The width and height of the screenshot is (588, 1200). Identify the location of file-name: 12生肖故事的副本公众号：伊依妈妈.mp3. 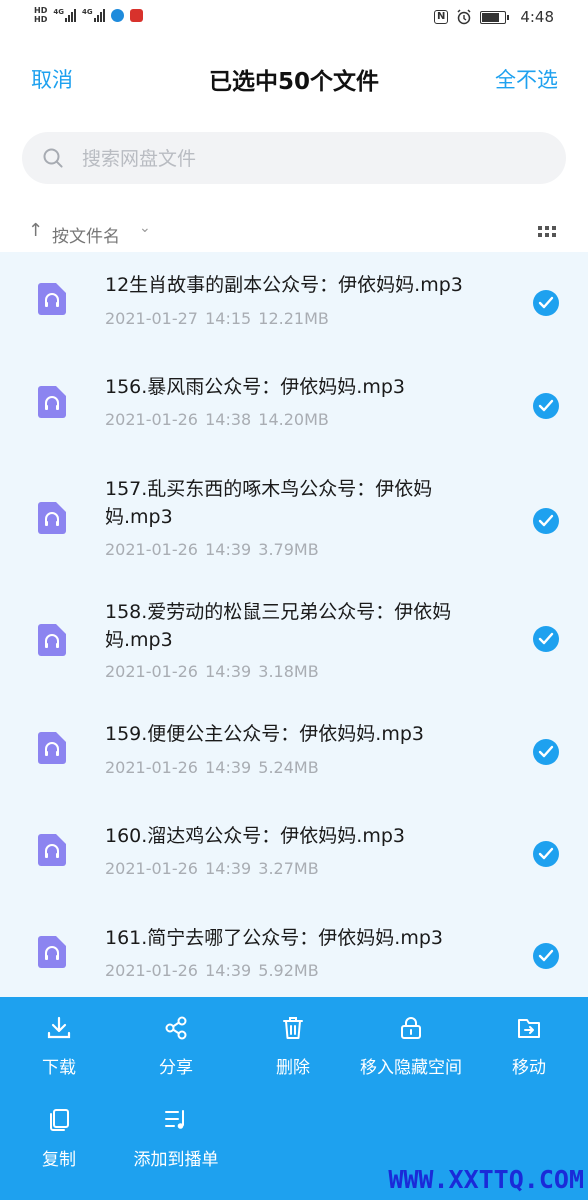
(284, 285).